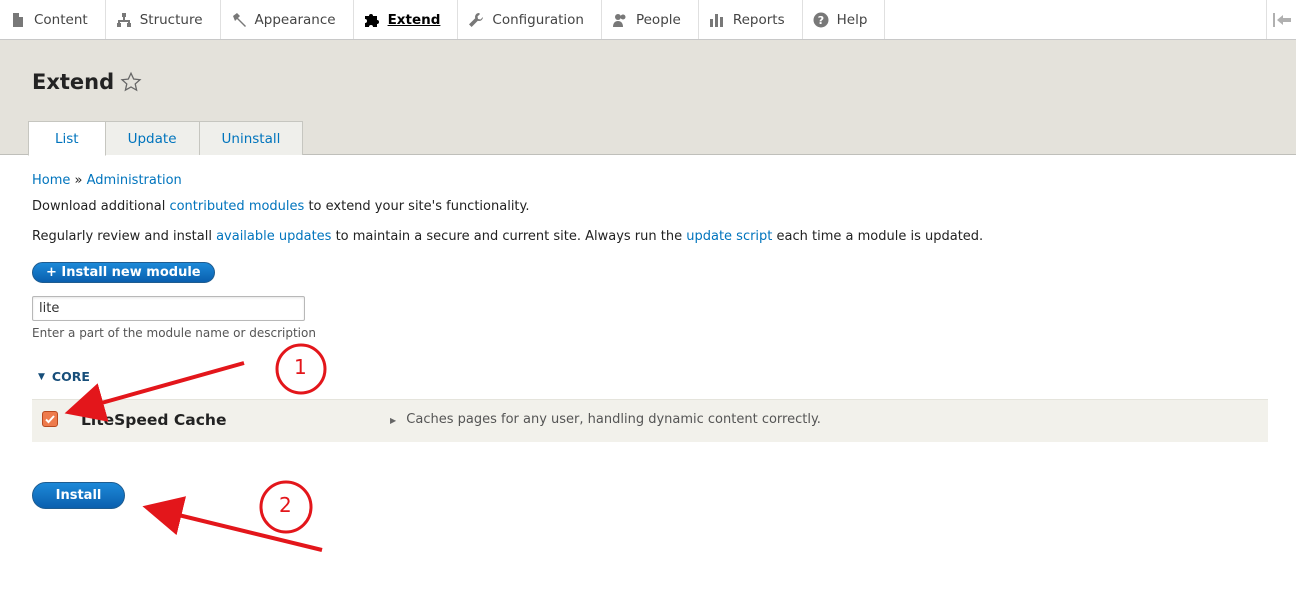  I want to click on intro-text: each time a module is updated., so click(878, 236).